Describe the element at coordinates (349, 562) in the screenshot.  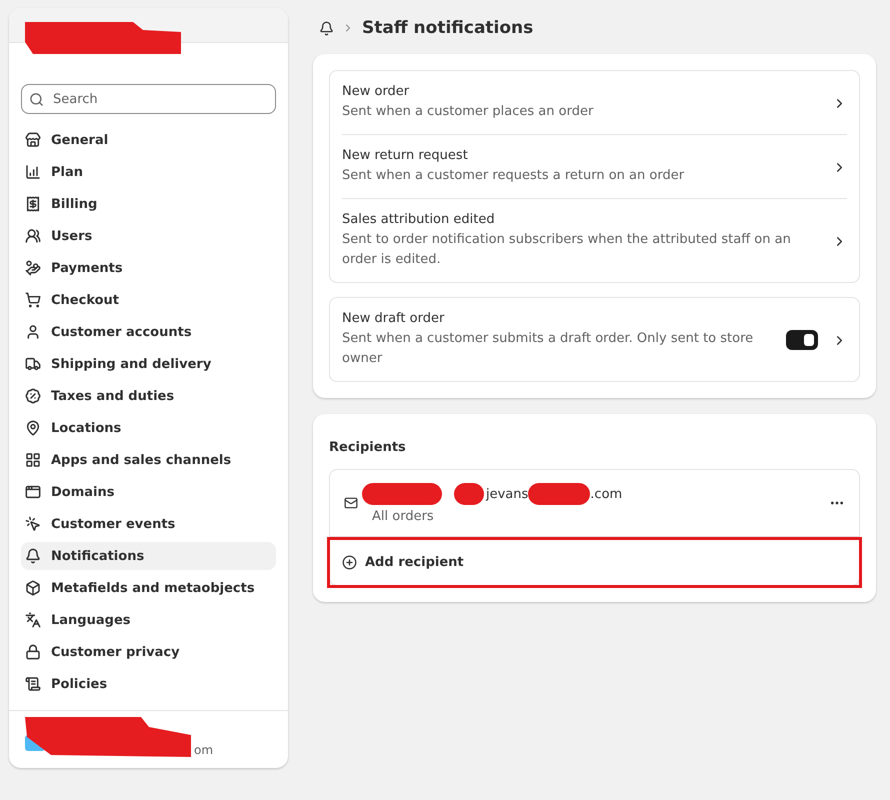
I see `plus-circle-icon` at that location.